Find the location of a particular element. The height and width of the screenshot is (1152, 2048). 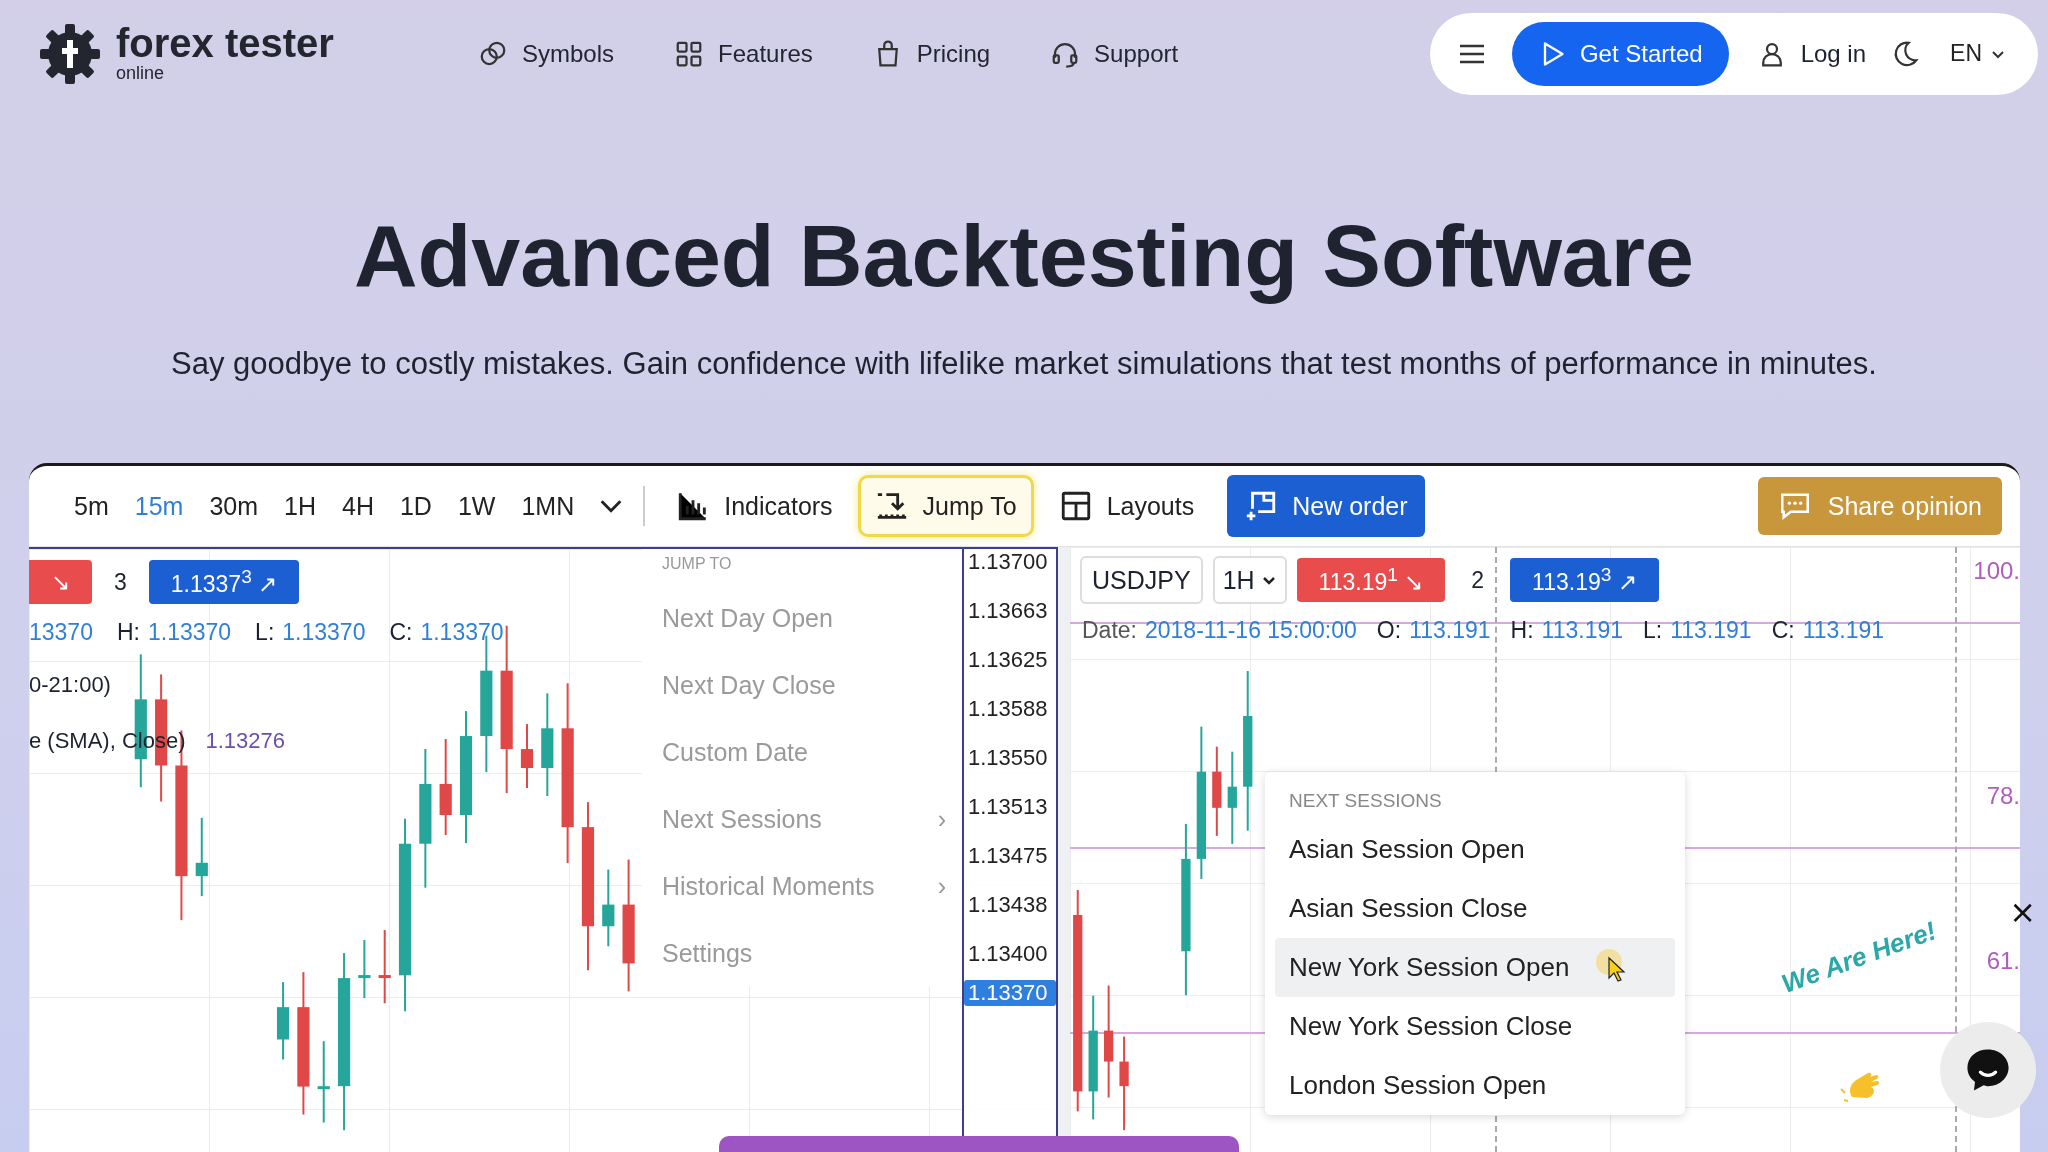

toolbar-button: Indicators is located at coordinates (754, 506).